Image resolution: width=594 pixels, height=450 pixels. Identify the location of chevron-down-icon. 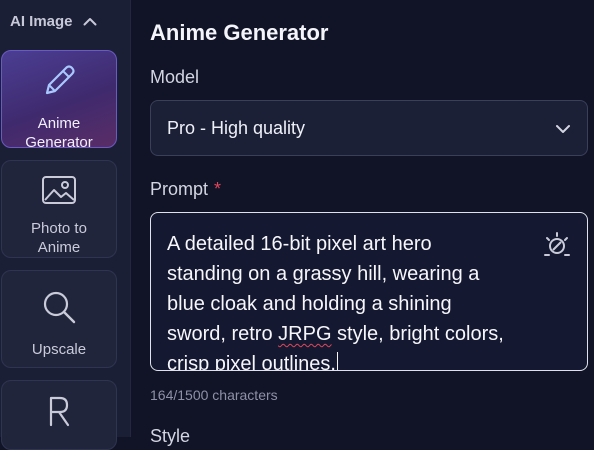
(563, 128).